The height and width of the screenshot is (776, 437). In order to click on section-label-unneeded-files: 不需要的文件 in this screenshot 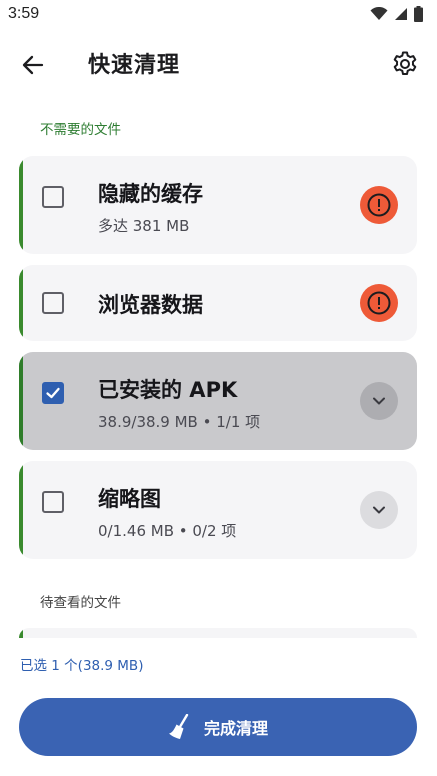, I will do `click(80, 130)`.